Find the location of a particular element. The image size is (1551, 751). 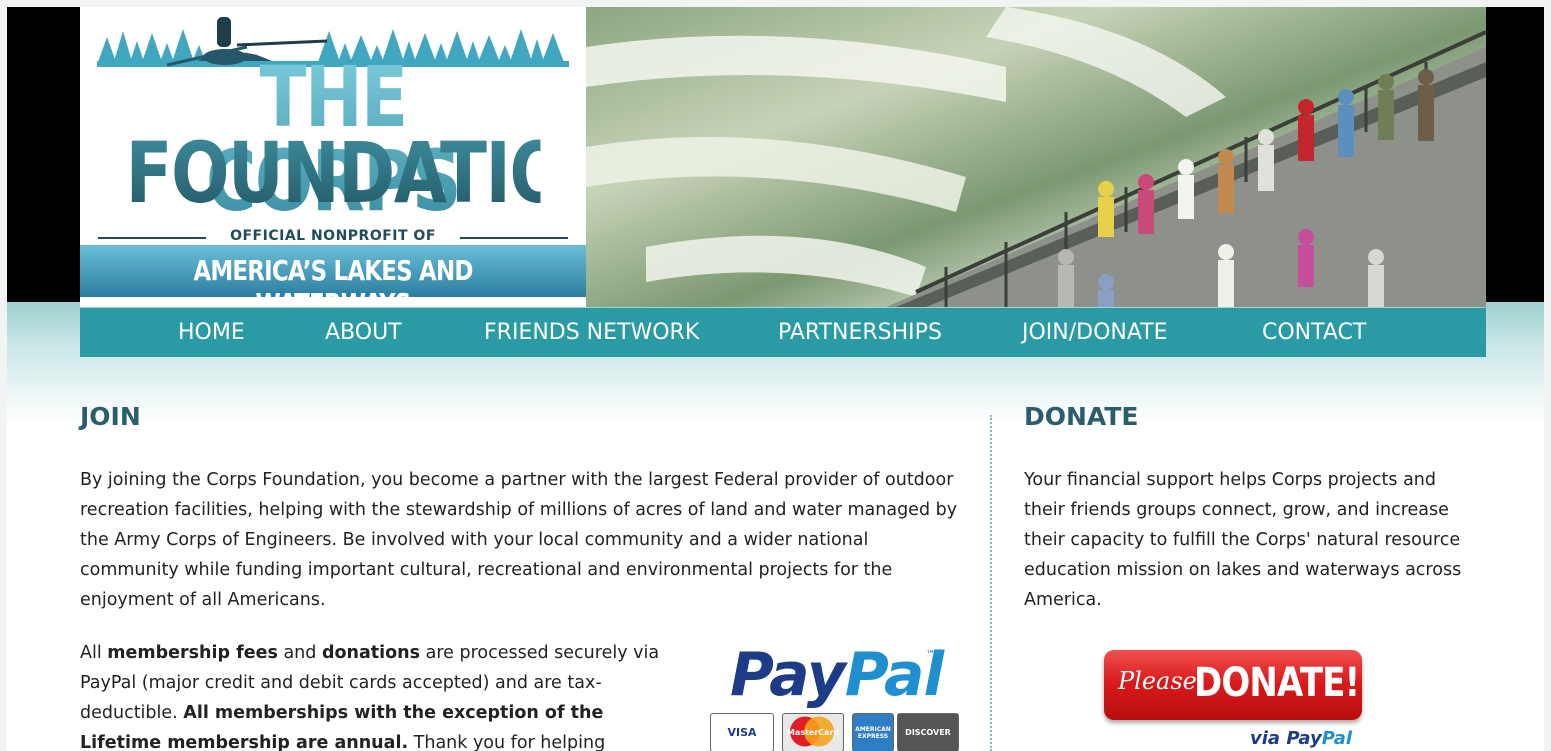

donations-text: donations is located at coordinates (371, 653).